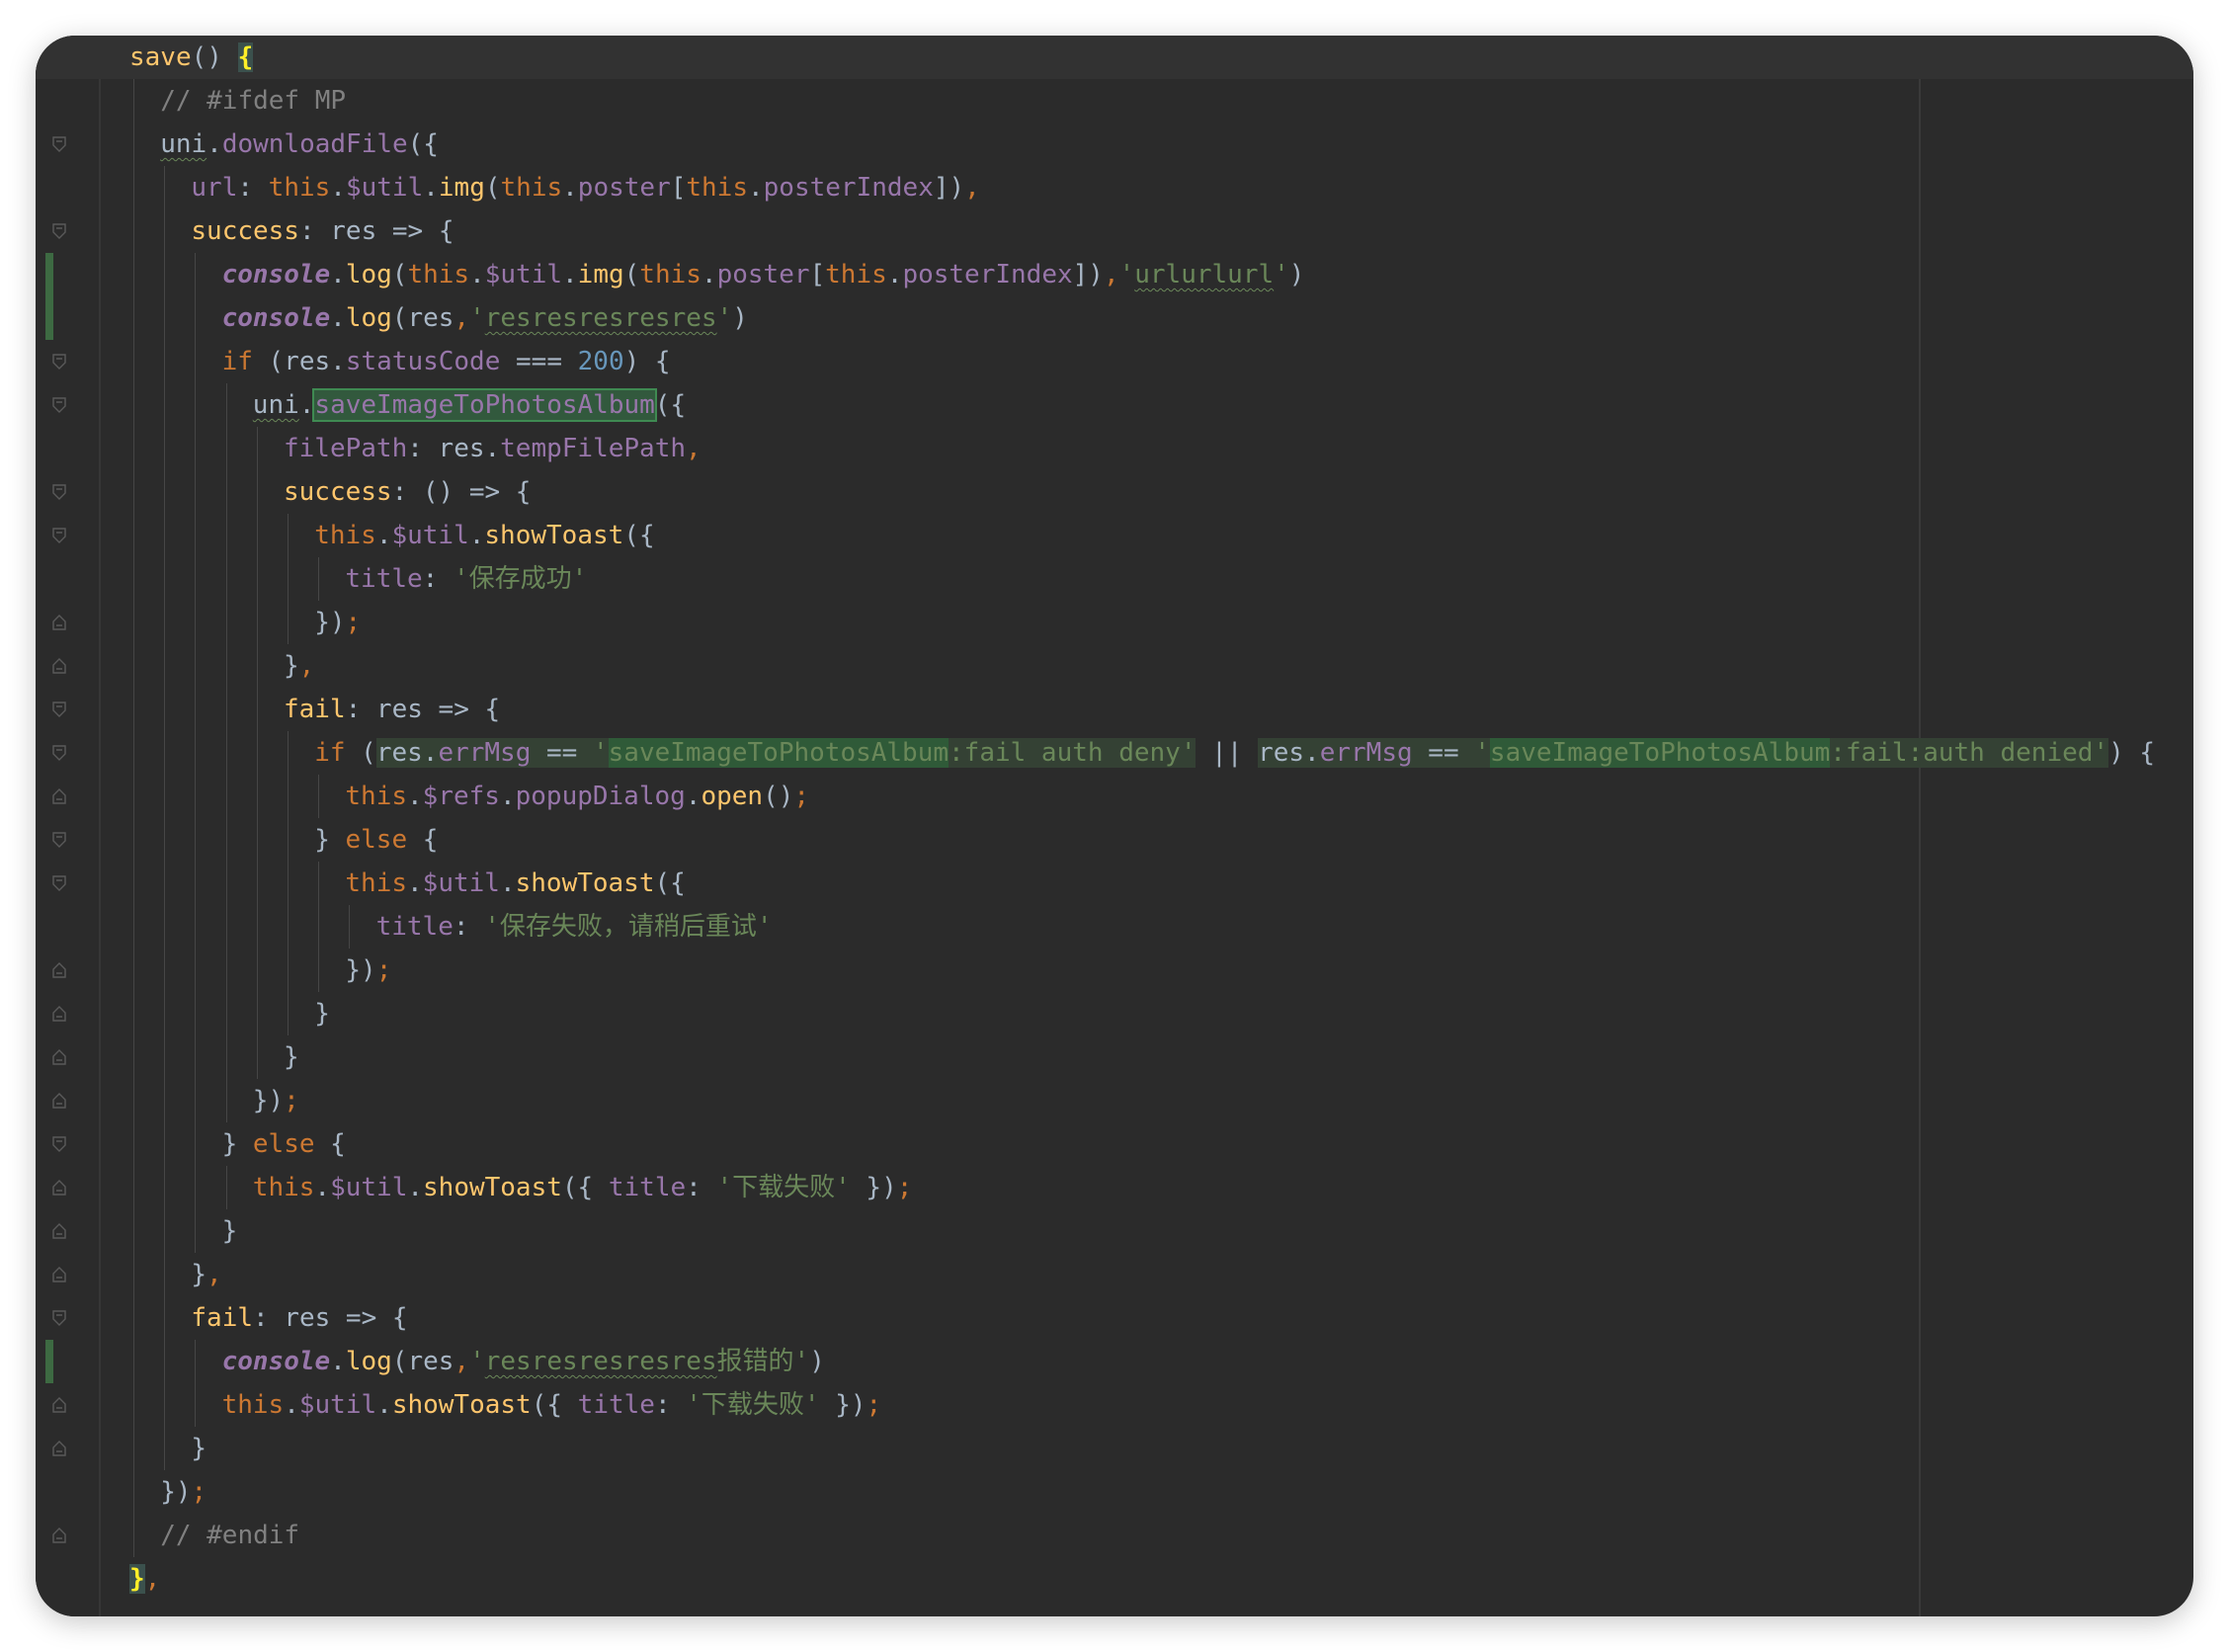 The image size is (2229, 1652). Describe the element at coordinates (600, 1361) in the screenshot. I see `code-token: resresresresres` at that location.